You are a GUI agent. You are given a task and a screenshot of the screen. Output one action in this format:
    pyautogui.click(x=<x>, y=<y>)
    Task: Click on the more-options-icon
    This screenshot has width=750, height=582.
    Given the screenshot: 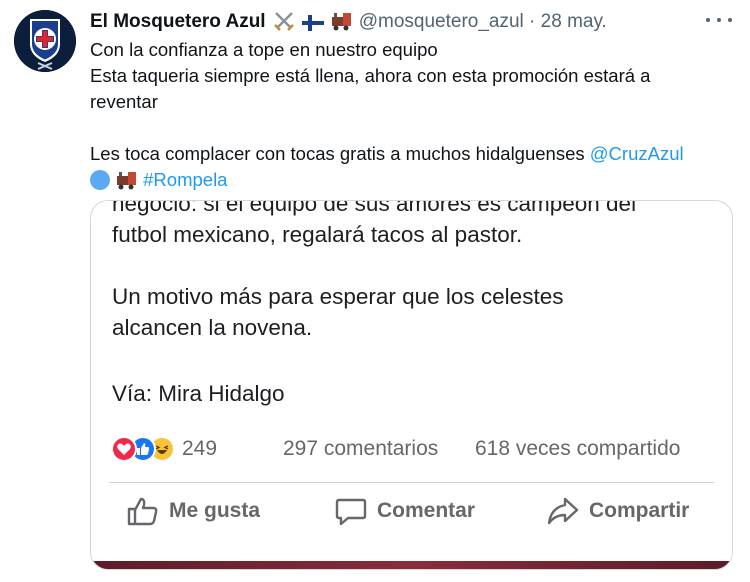 What is the action you would take?
    pyautogui.click(x=719, y=20)
    